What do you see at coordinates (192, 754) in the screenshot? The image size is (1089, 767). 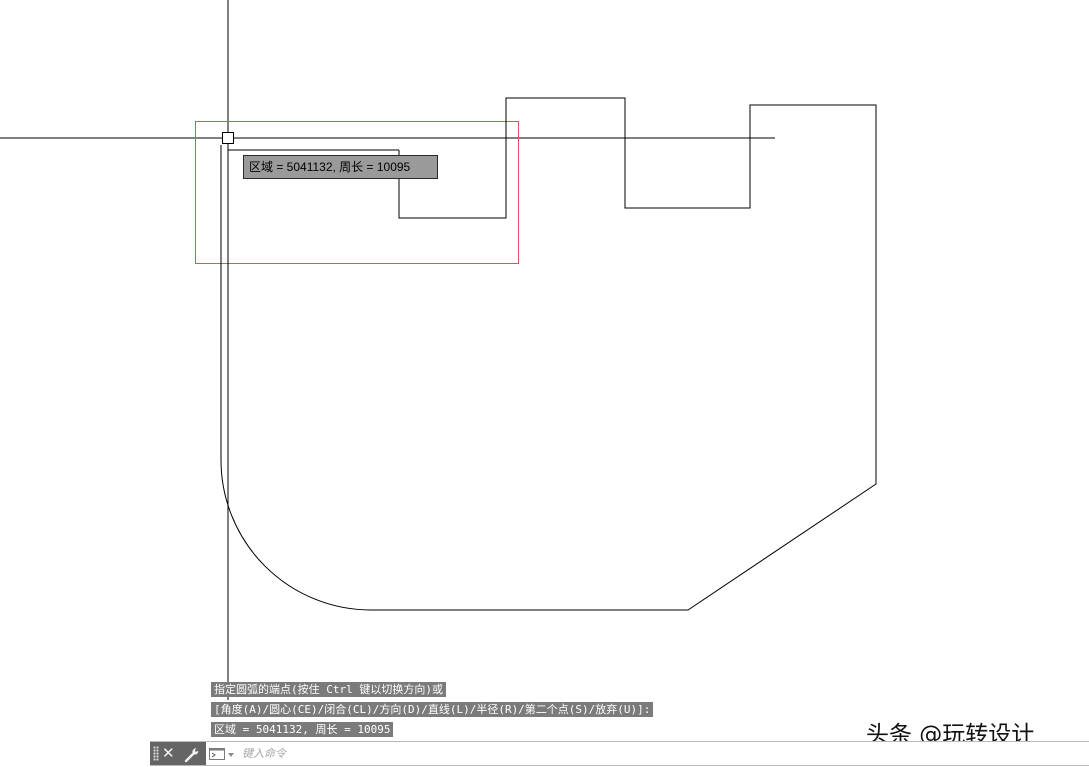 I see `wrench-icon` at bounding box center [192, 754].